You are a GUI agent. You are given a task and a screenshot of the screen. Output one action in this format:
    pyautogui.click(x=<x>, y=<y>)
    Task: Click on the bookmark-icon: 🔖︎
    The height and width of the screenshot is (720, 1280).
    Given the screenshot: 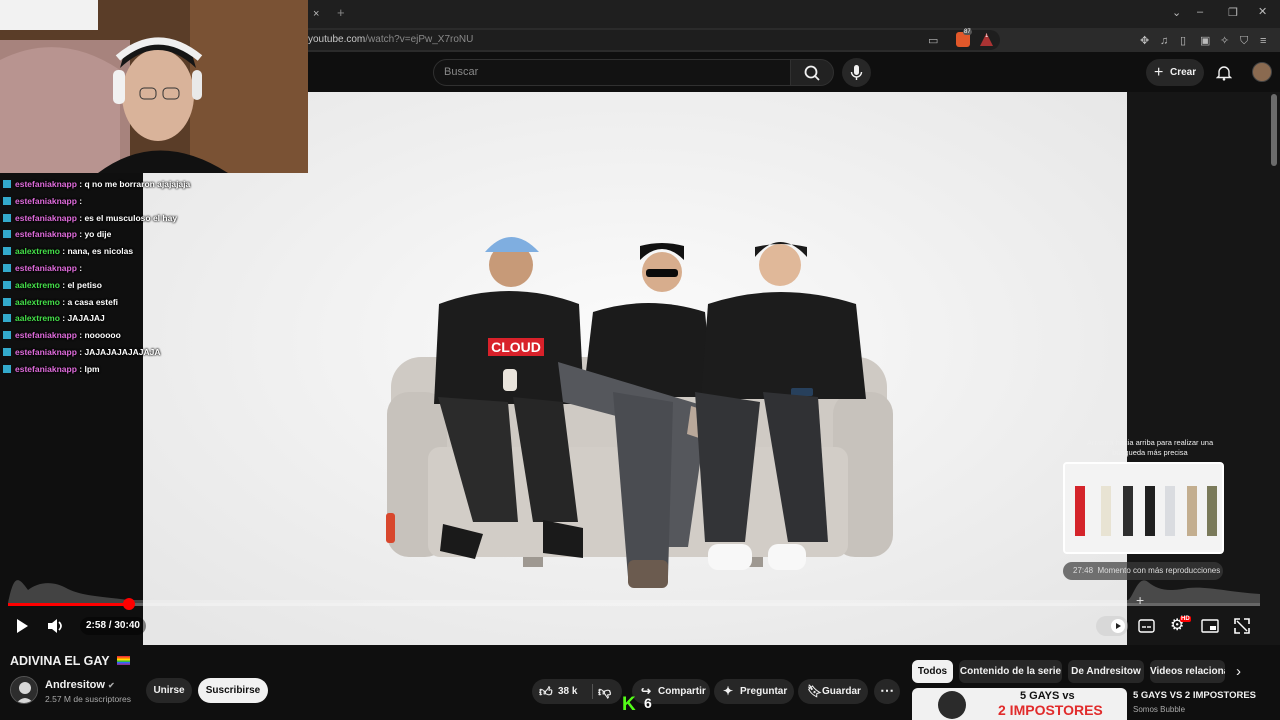 What is the action you would take?
    pyautogui.click(x=815, y=691)
    